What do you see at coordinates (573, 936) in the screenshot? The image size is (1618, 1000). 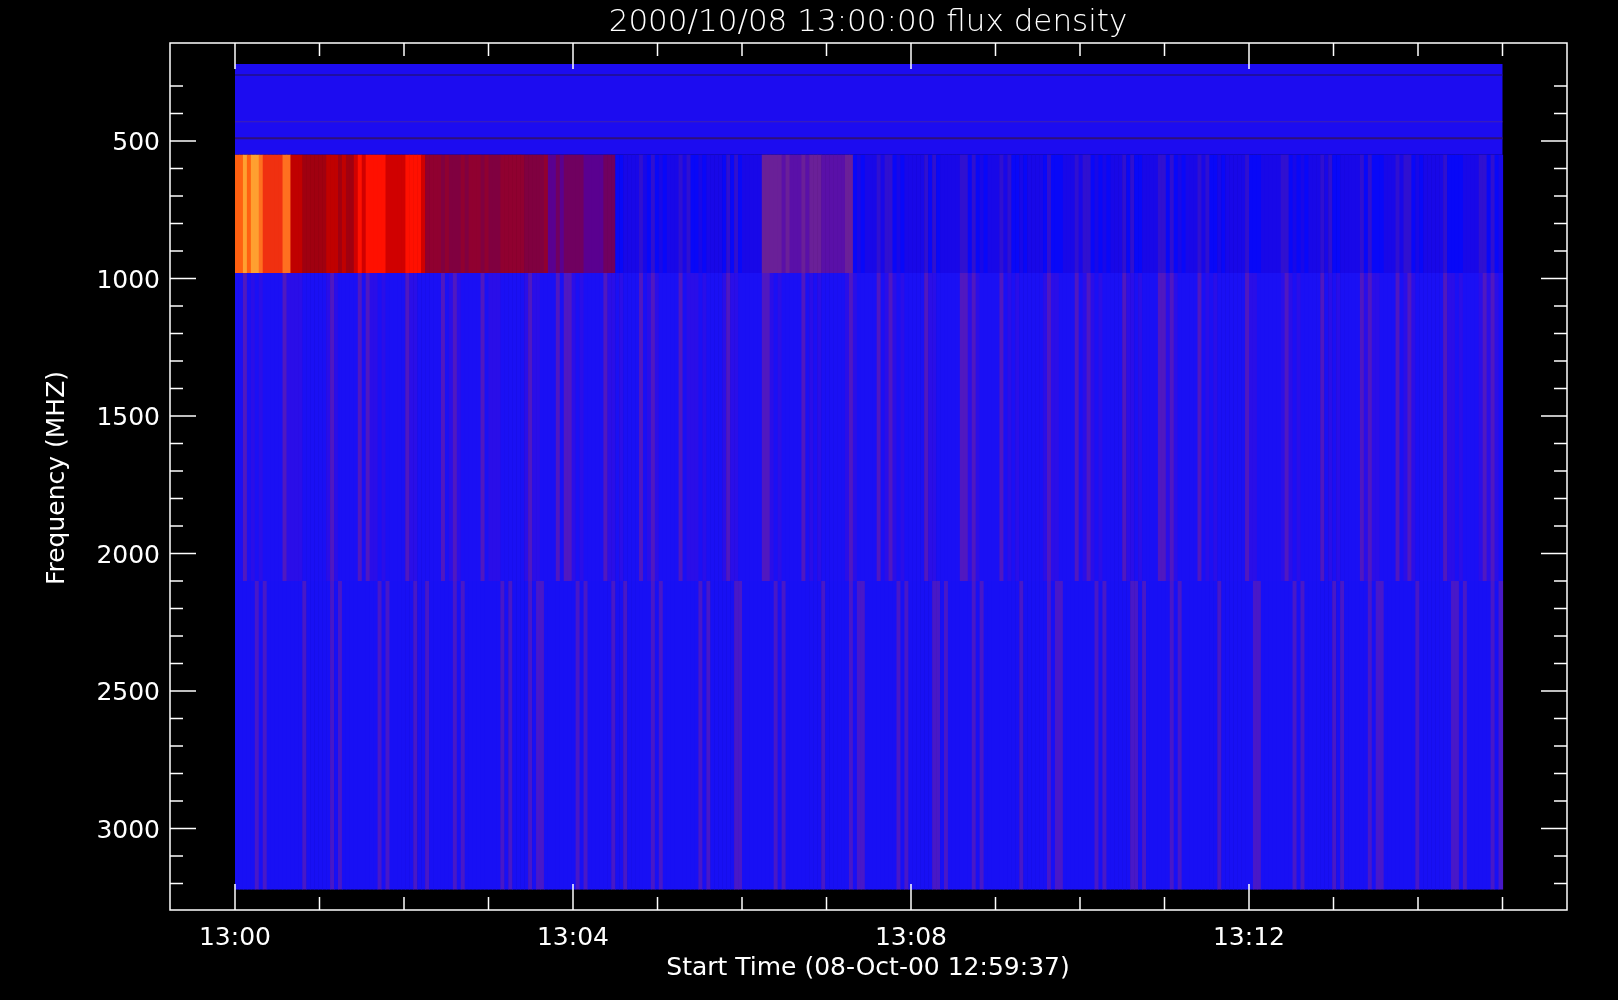 I see `x-tick-label: 13:04` at bounding box center [573, 936].